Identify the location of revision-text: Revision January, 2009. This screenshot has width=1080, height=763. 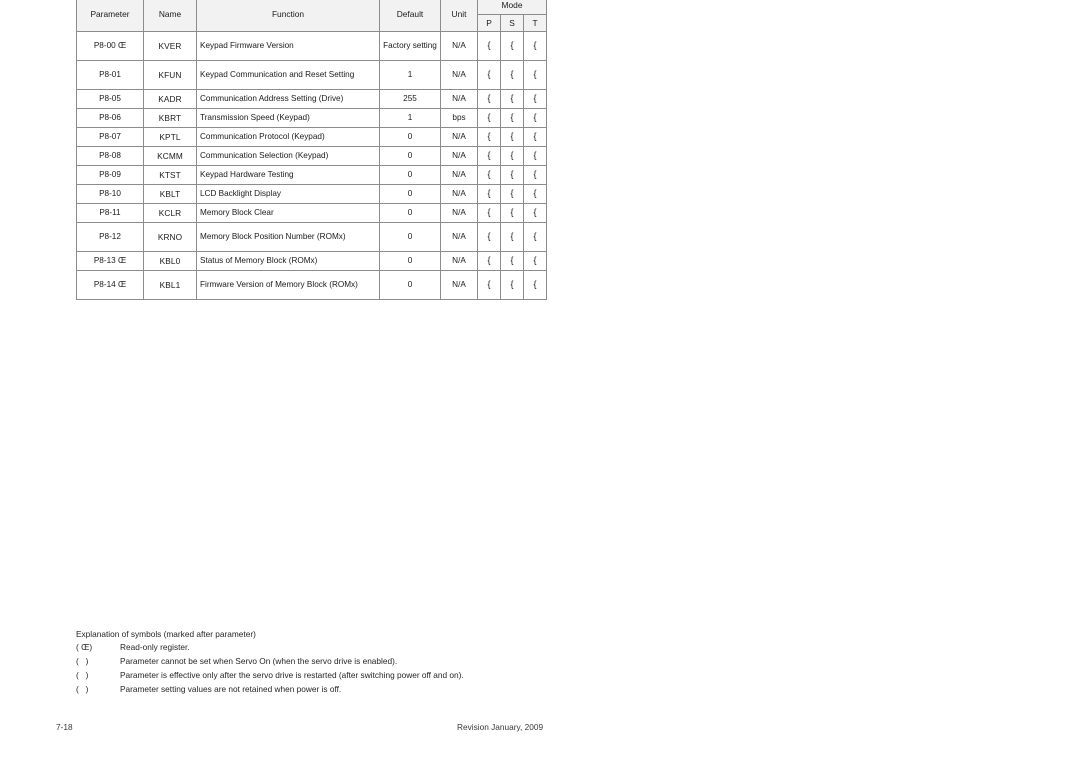
(500, 727).